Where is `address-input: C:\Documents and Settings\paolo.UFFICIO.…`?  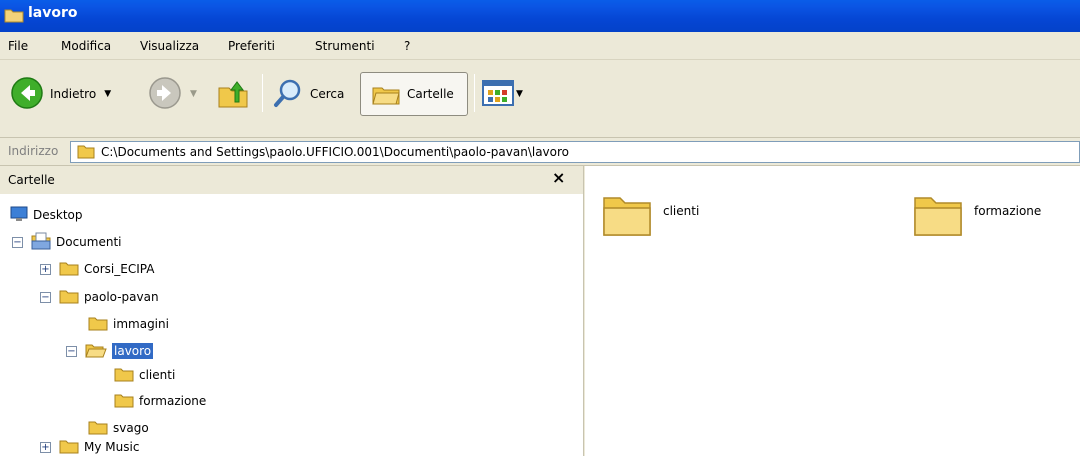 address-input: C:\Documents and Settings\paolo.UFFICIO.… is located at coordinates (575, 152).